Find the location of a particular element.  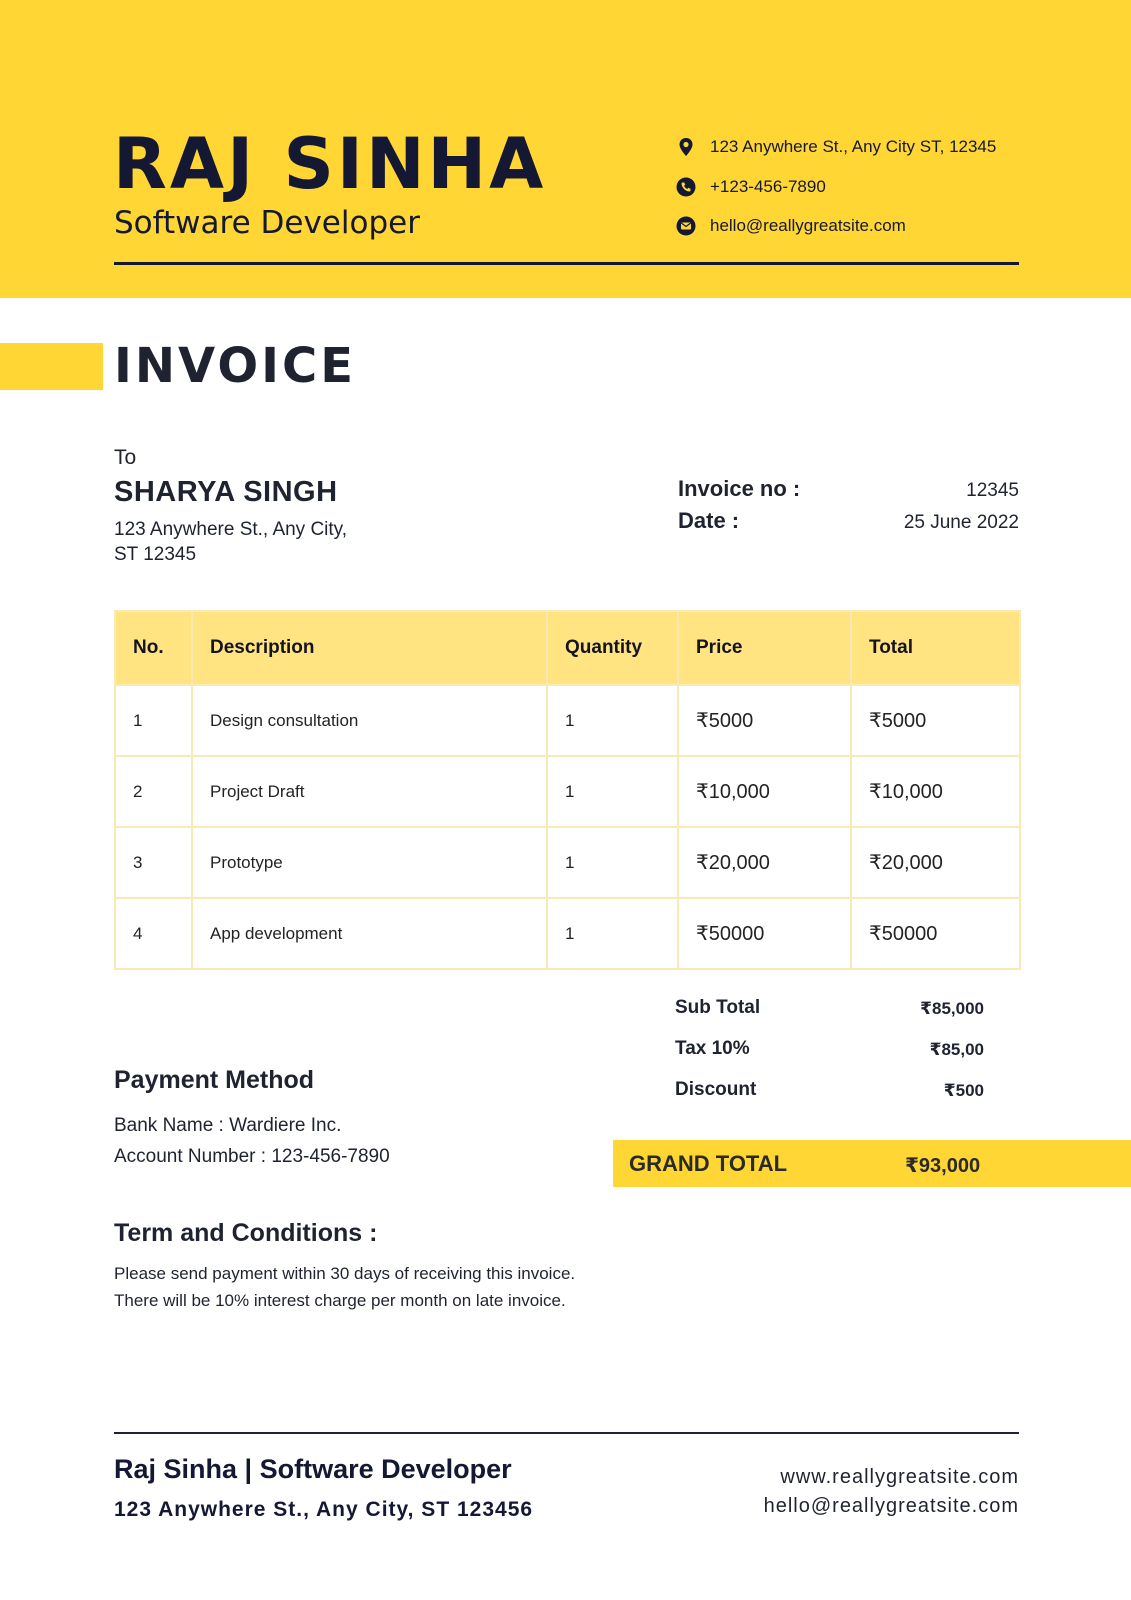

grand-total-value: ₹93,000 is located at coordinates (943, 1166).